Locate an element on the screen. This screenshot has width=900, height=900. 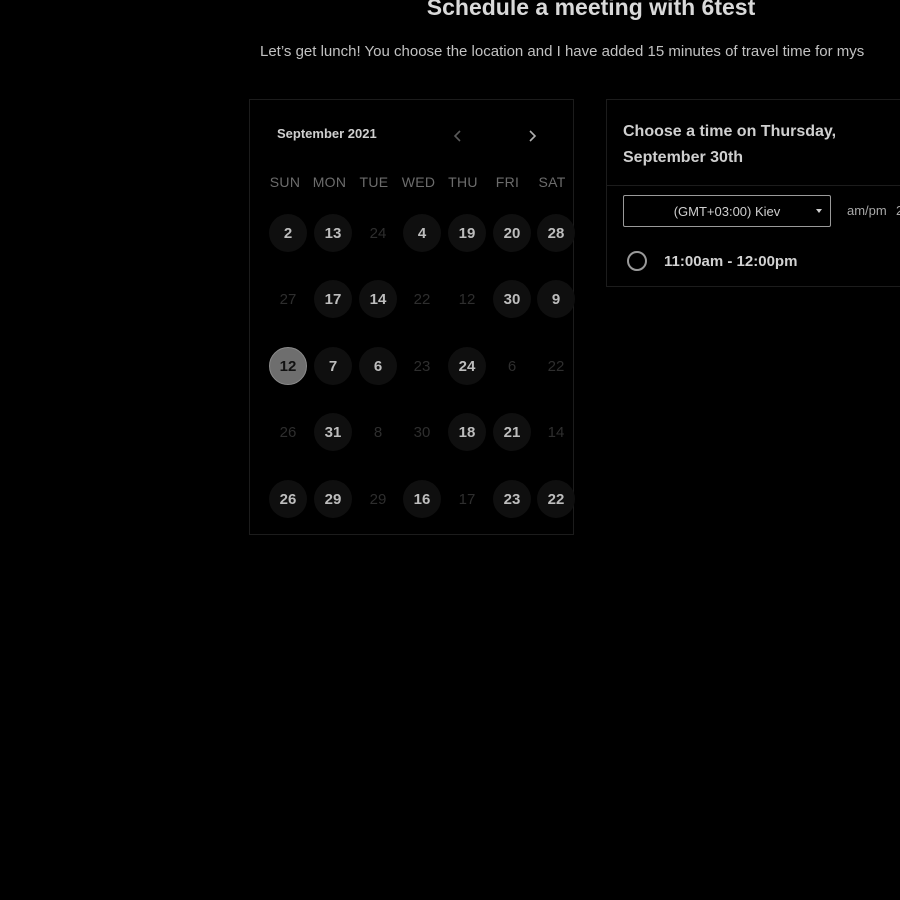
caret-down-icon is located at coordinates (819, 211).